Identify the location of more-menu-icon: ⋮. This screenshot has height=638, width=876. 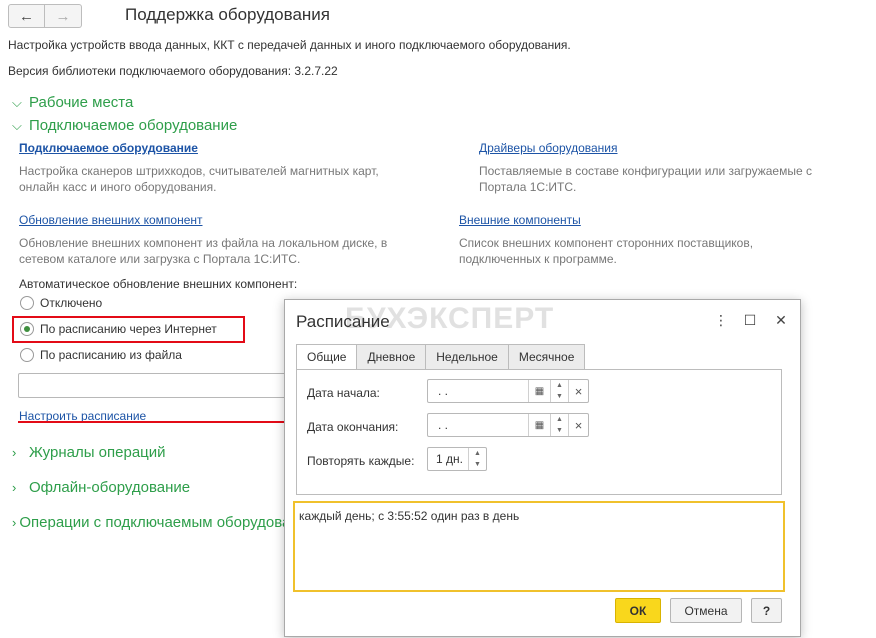
(721, 320).